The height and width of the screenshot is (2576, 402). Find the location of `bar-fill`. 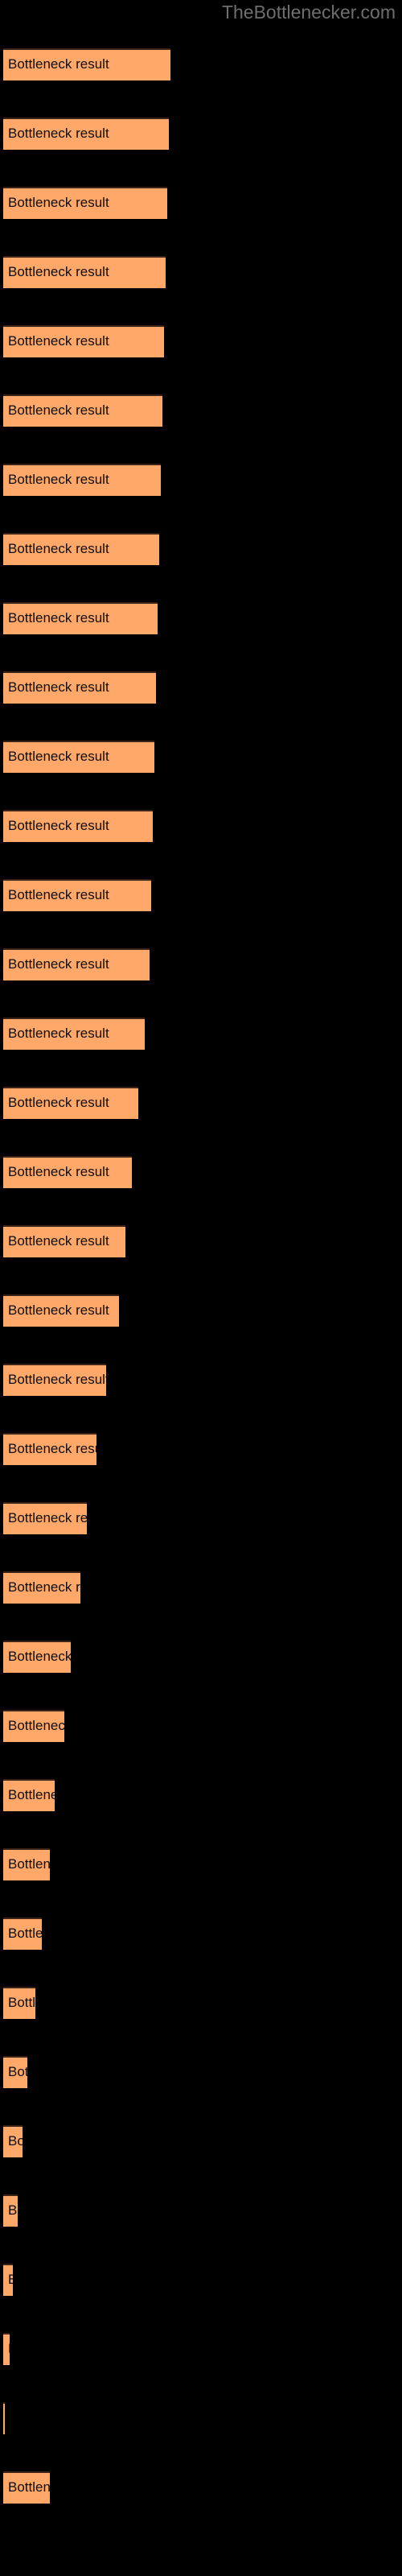

bar-fill is located at coordinates (4, 2418).